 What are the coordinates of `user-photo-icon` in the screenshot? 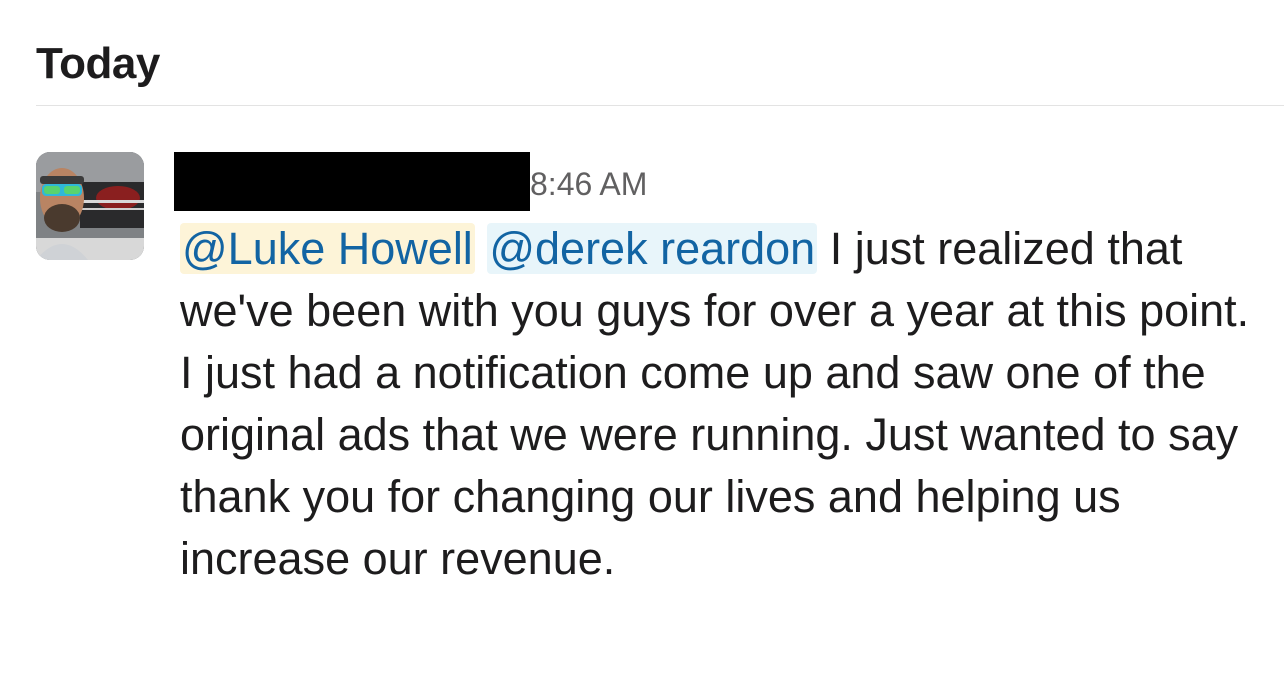 It's located at (90, 206).